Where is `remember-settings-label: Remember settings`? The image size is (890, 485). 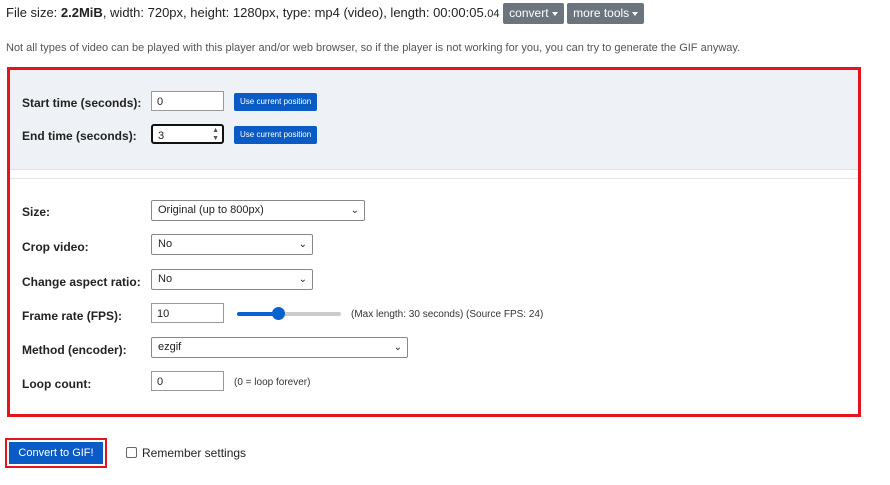
remember-settings-label: Remember settings is located at coordinates (194, 453).